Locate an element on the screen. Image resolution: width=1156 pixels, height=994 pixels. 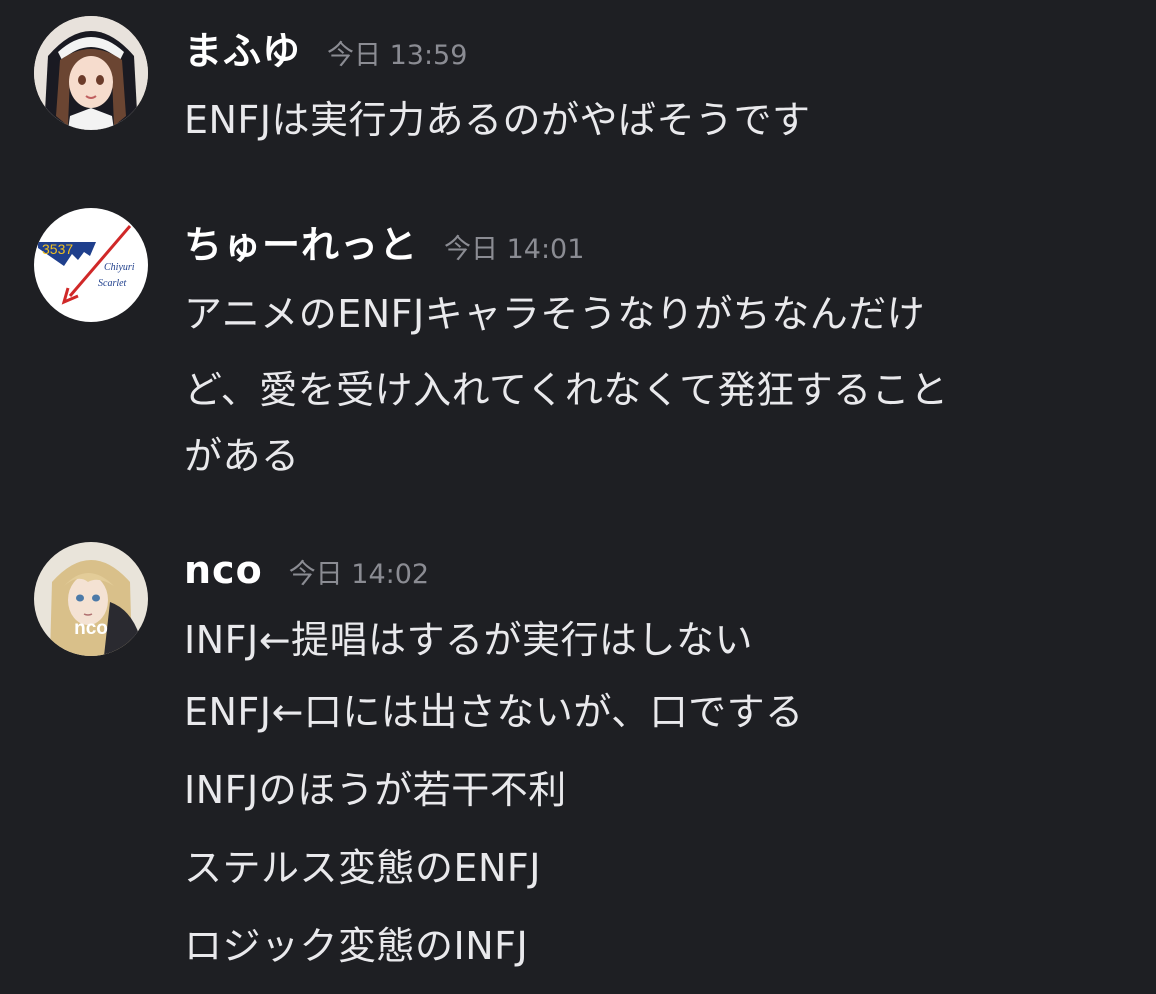
avatar-nco: nco is located at coordinates (91, 599).